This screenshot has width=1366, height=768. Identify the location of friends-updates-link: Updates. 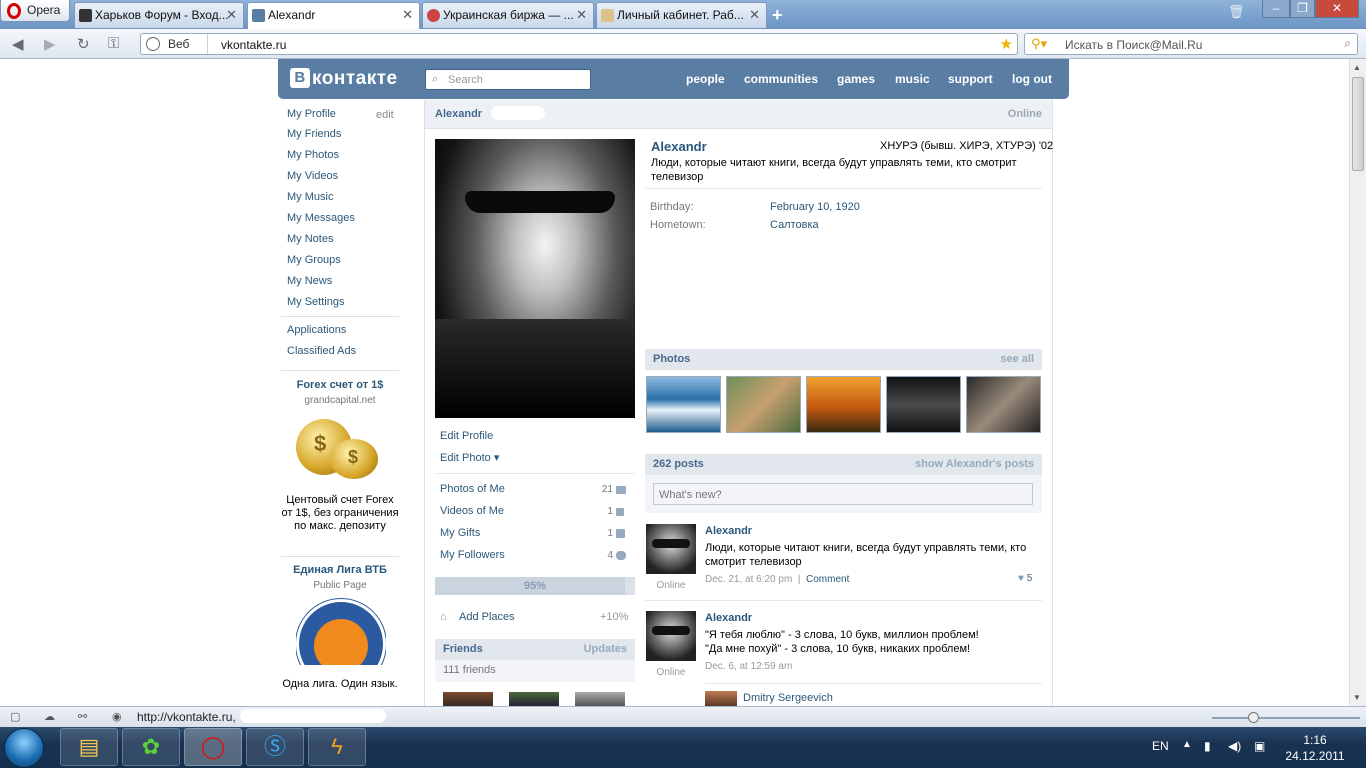
(605, 649).